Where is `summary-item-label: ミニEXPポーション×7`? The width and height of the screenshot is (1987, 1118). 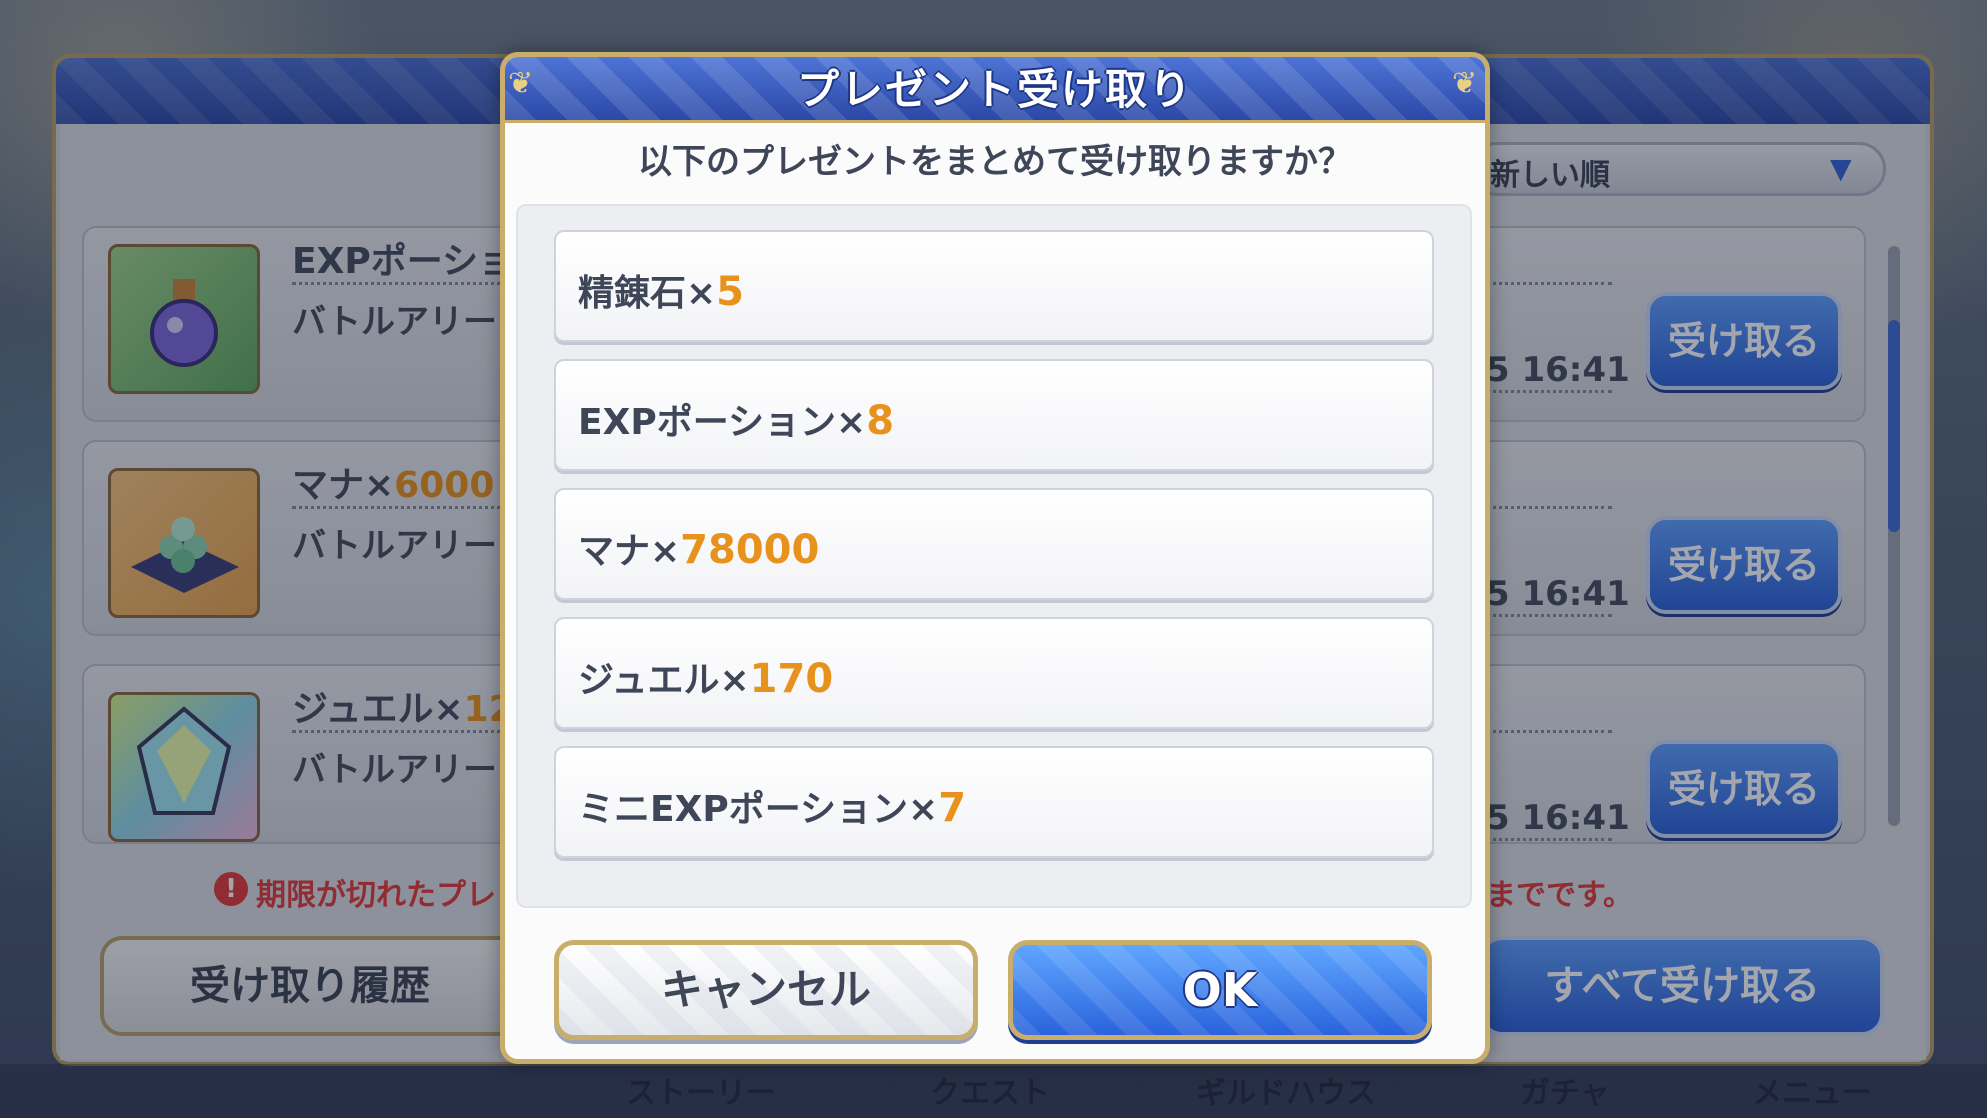
summary-item-label: ミニEXPポーション×7 is located at coordinates (772, 808).